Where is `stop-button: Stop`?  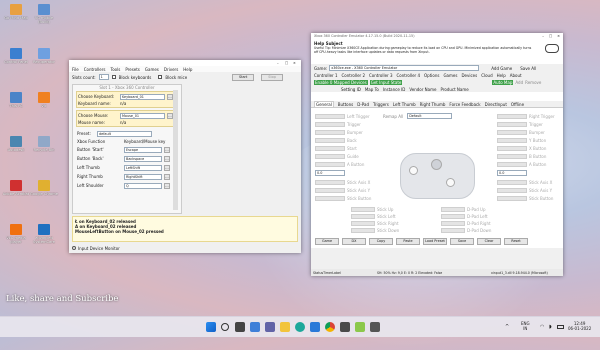 stop-button: Stop is located at coordinates (272, 77).